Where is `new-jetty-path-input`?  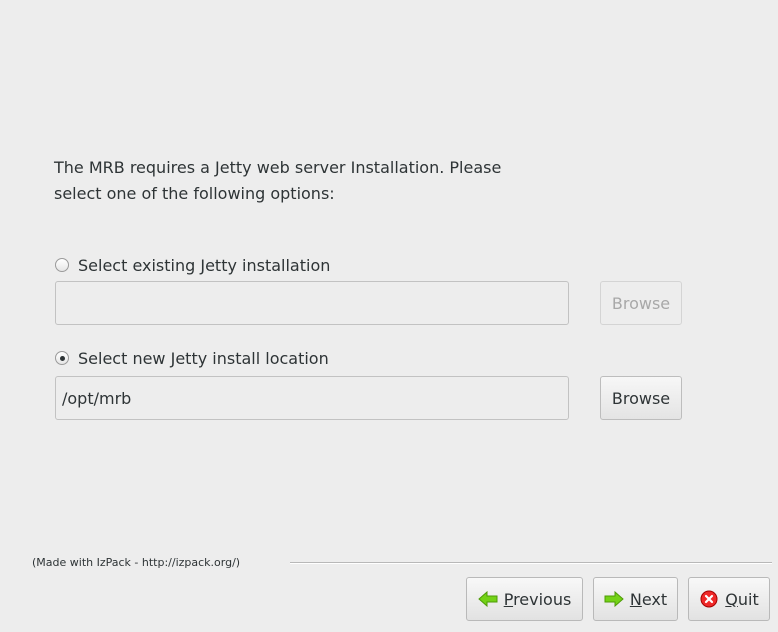 new-jetty-path-input is located at coordinates (312, 398).